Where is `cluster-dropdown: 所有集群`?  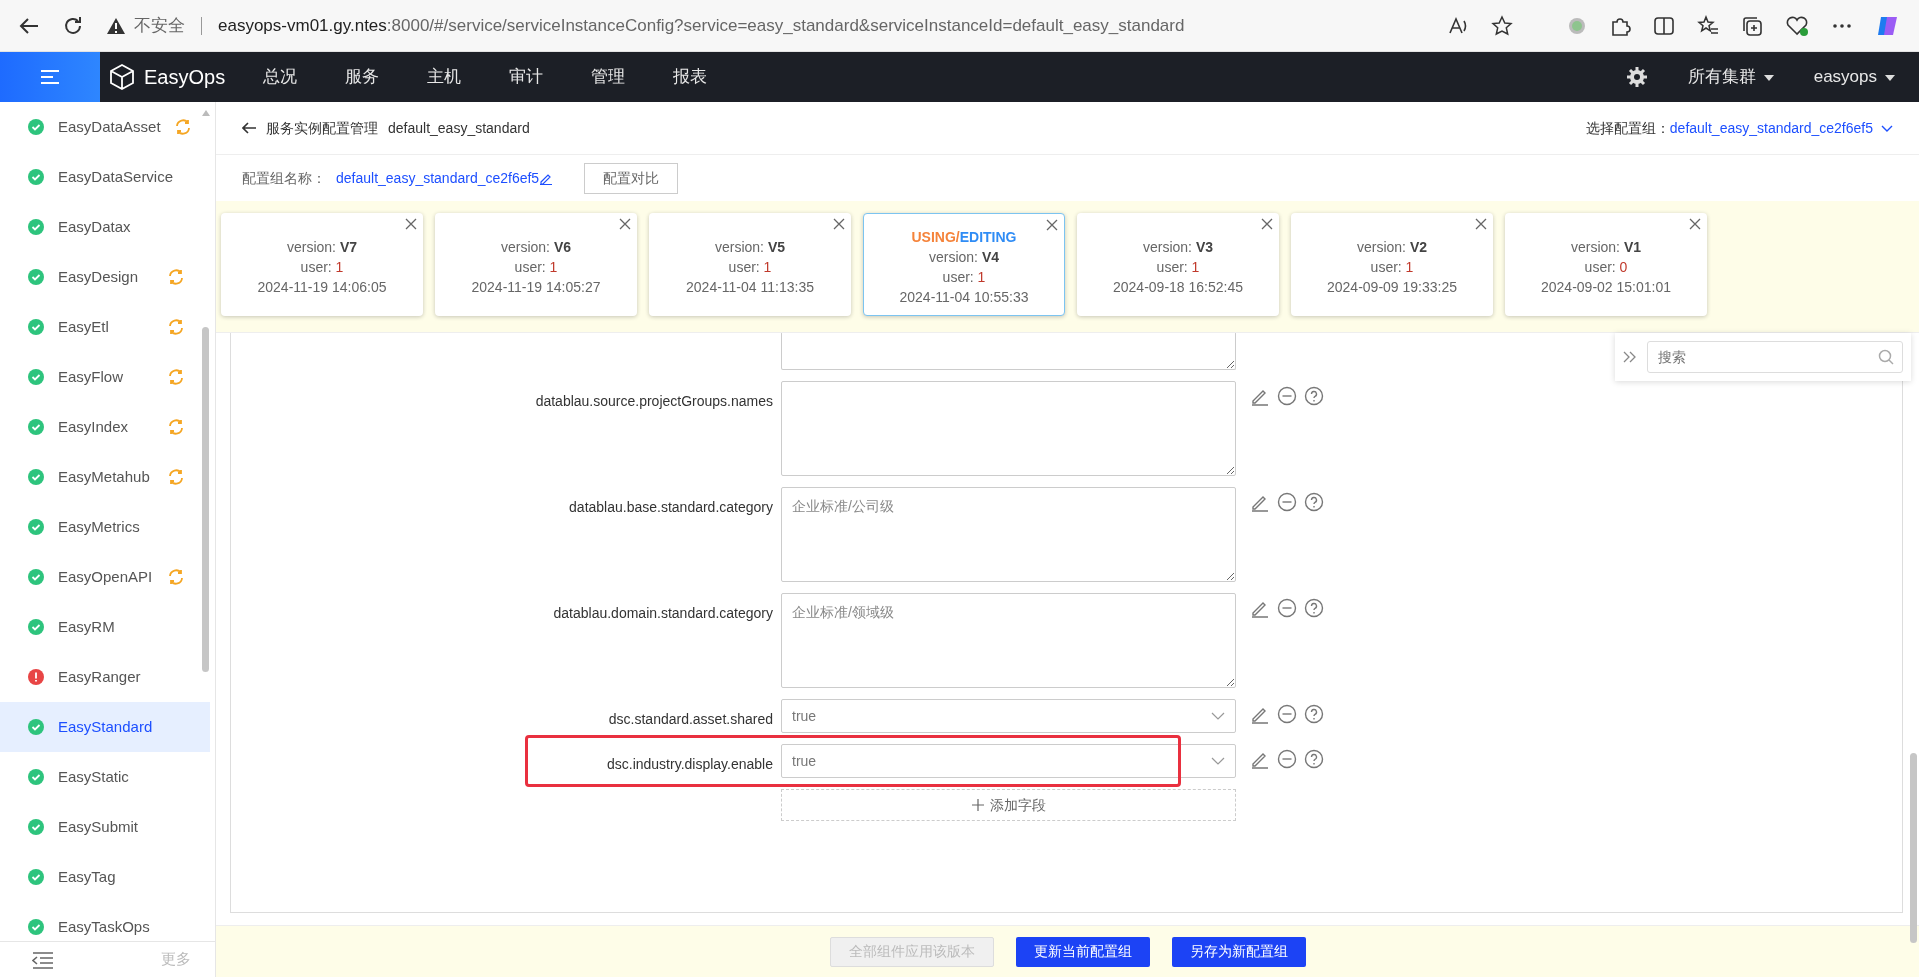
cluster-dropdown: 所有集群 is located at coordinates (1730, 77).